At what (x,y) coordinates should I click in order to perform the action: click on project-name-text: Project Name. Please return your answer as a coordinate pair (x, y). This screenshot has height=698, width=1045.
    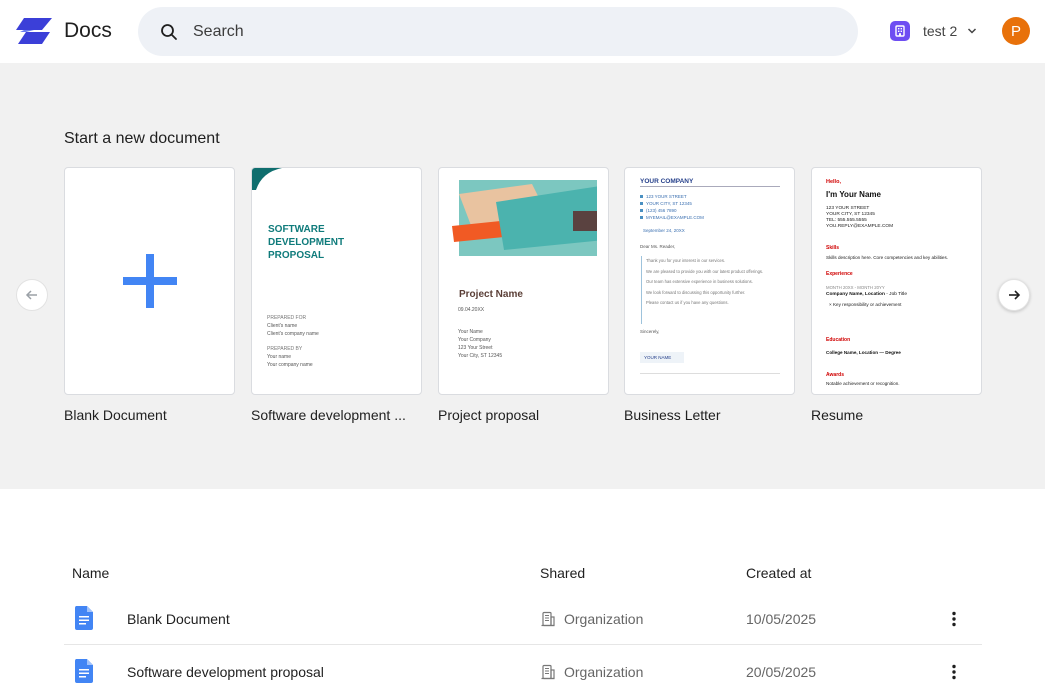
    Looking at the image, I should click on (491, 294).